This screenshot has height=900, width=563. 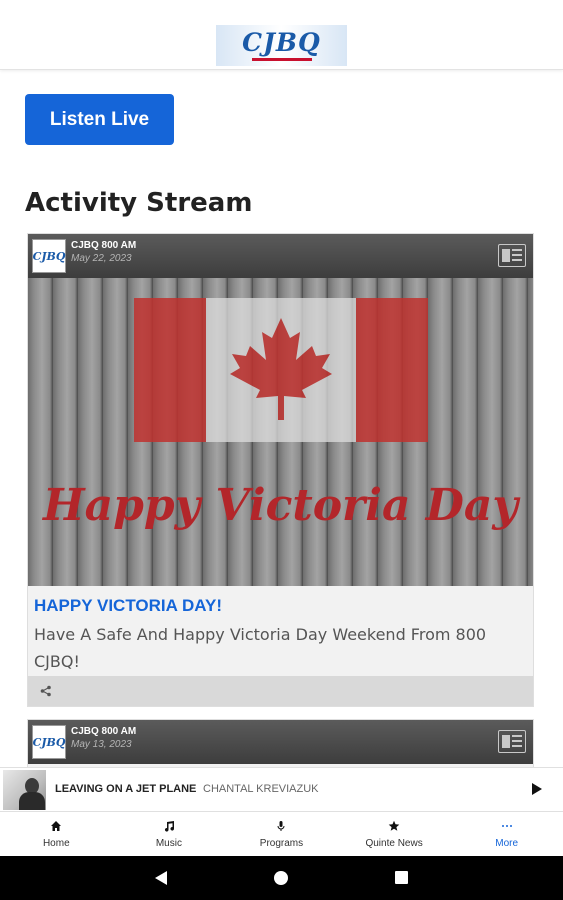 I want to click on nav-item-quinte-news: Quinte News, so click(x=394, y=834).